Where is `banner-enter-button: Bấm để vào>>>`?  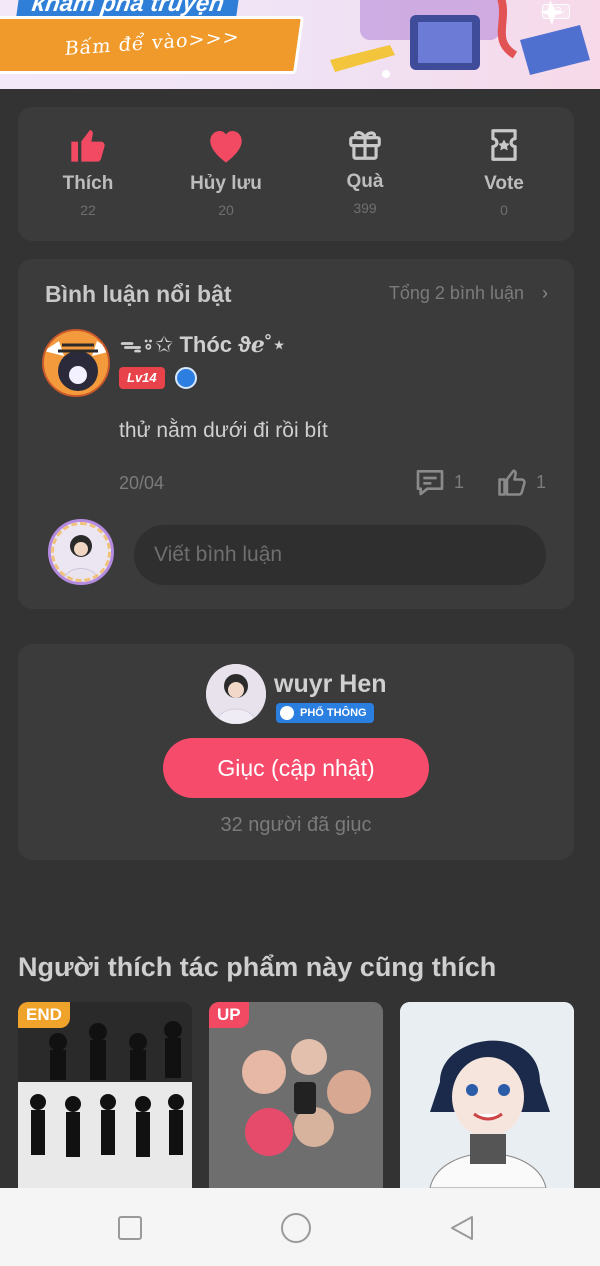 banner-enter-button: Bấm để vào>>> is located at coordinates (152, 45).